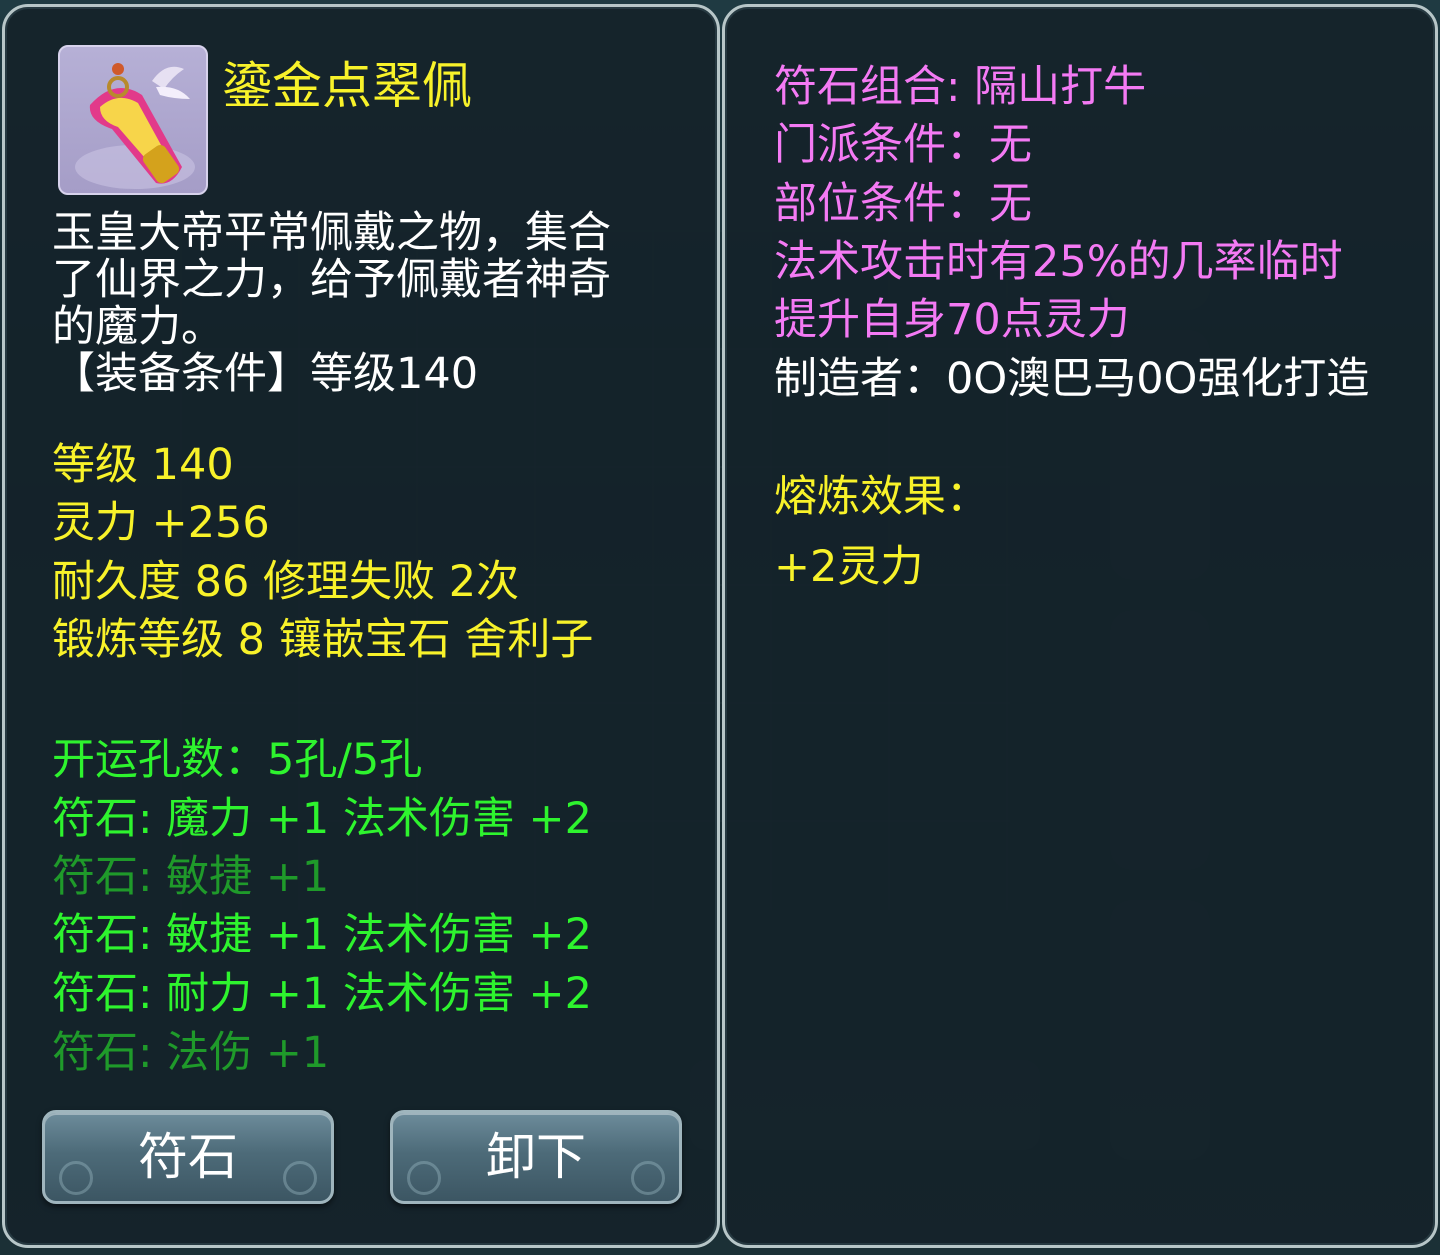 Image resolution: width=1440 pixels, height=1255 pixels. What do you see at coordinates (286, 582) in the screenshot?
I see `stat-durability: 耐久度 86 修理失败 2次` at bounding box center [286, 582].